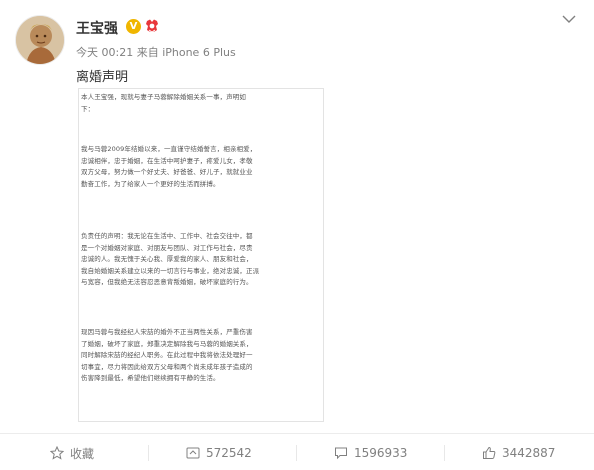 The height and width of the screenshot is (470, 594). What do you see at coordinates (297, 433) in the screenshot?
I see `action-bar-divider` at bounding box center [297, 433].